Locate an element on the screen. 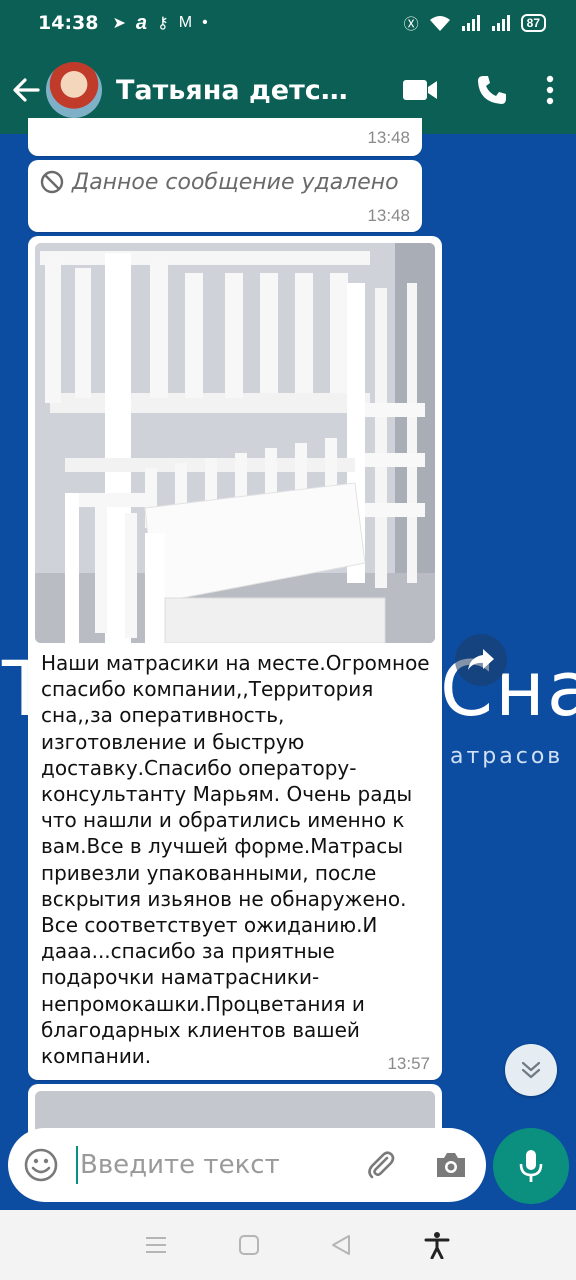 The image size is (576, 1280). avatar is located at coordinates (74, 90).